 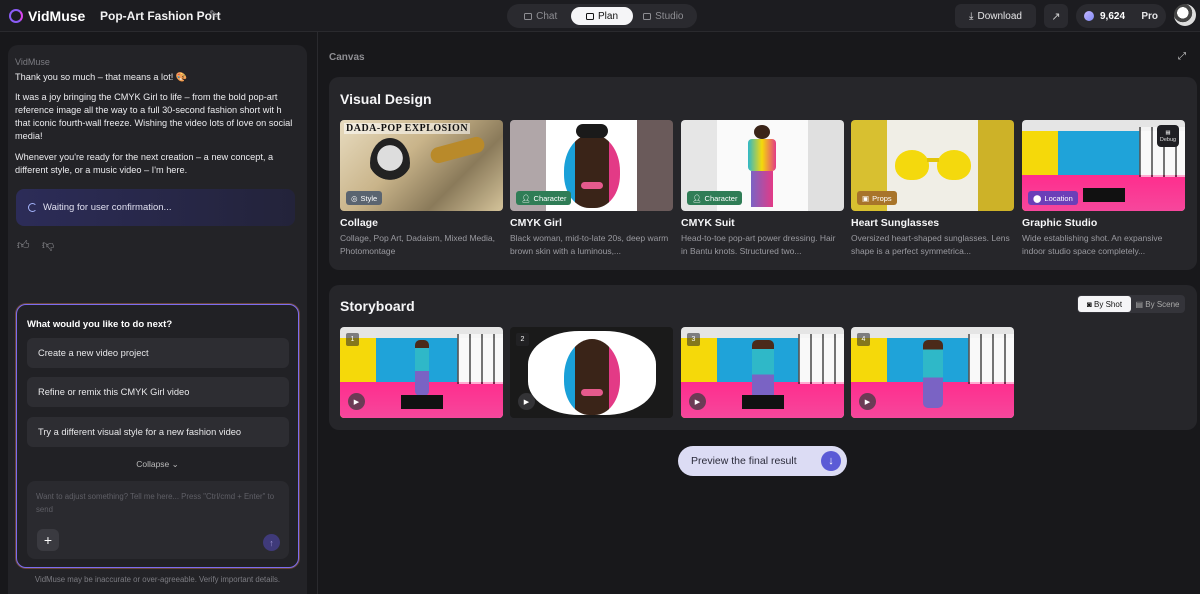 I want to click on fullscreen-icon: ⤢, so click(x=1182, y=56).